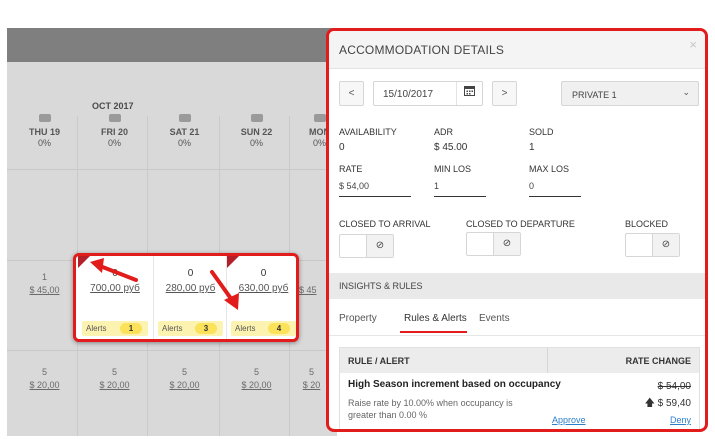 This screenshot has height=439, width=715. Describe the element at coordinates (351, 169) in the screenshot. I see `rate-label: RATE` at that location.